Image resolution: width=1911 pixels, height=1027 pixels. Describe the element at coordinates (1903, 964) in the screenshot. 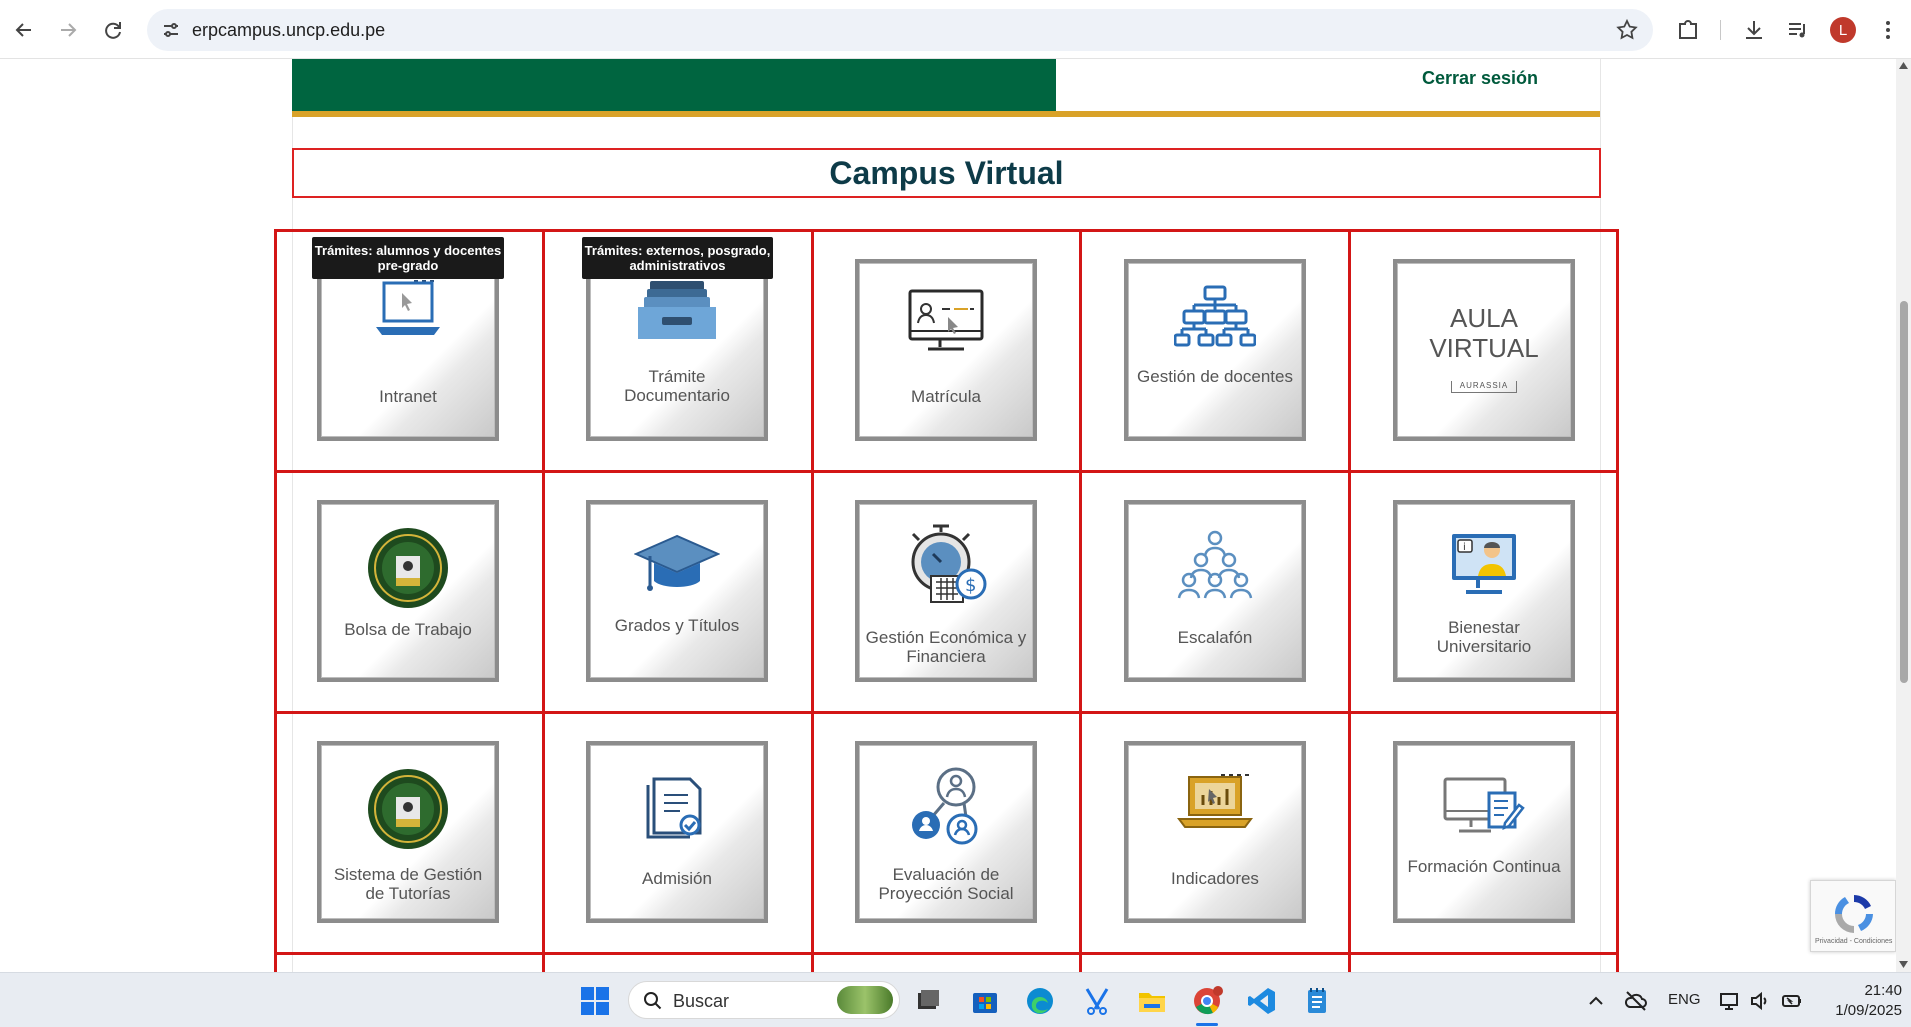

I see `scroll-down-icon` at that location.